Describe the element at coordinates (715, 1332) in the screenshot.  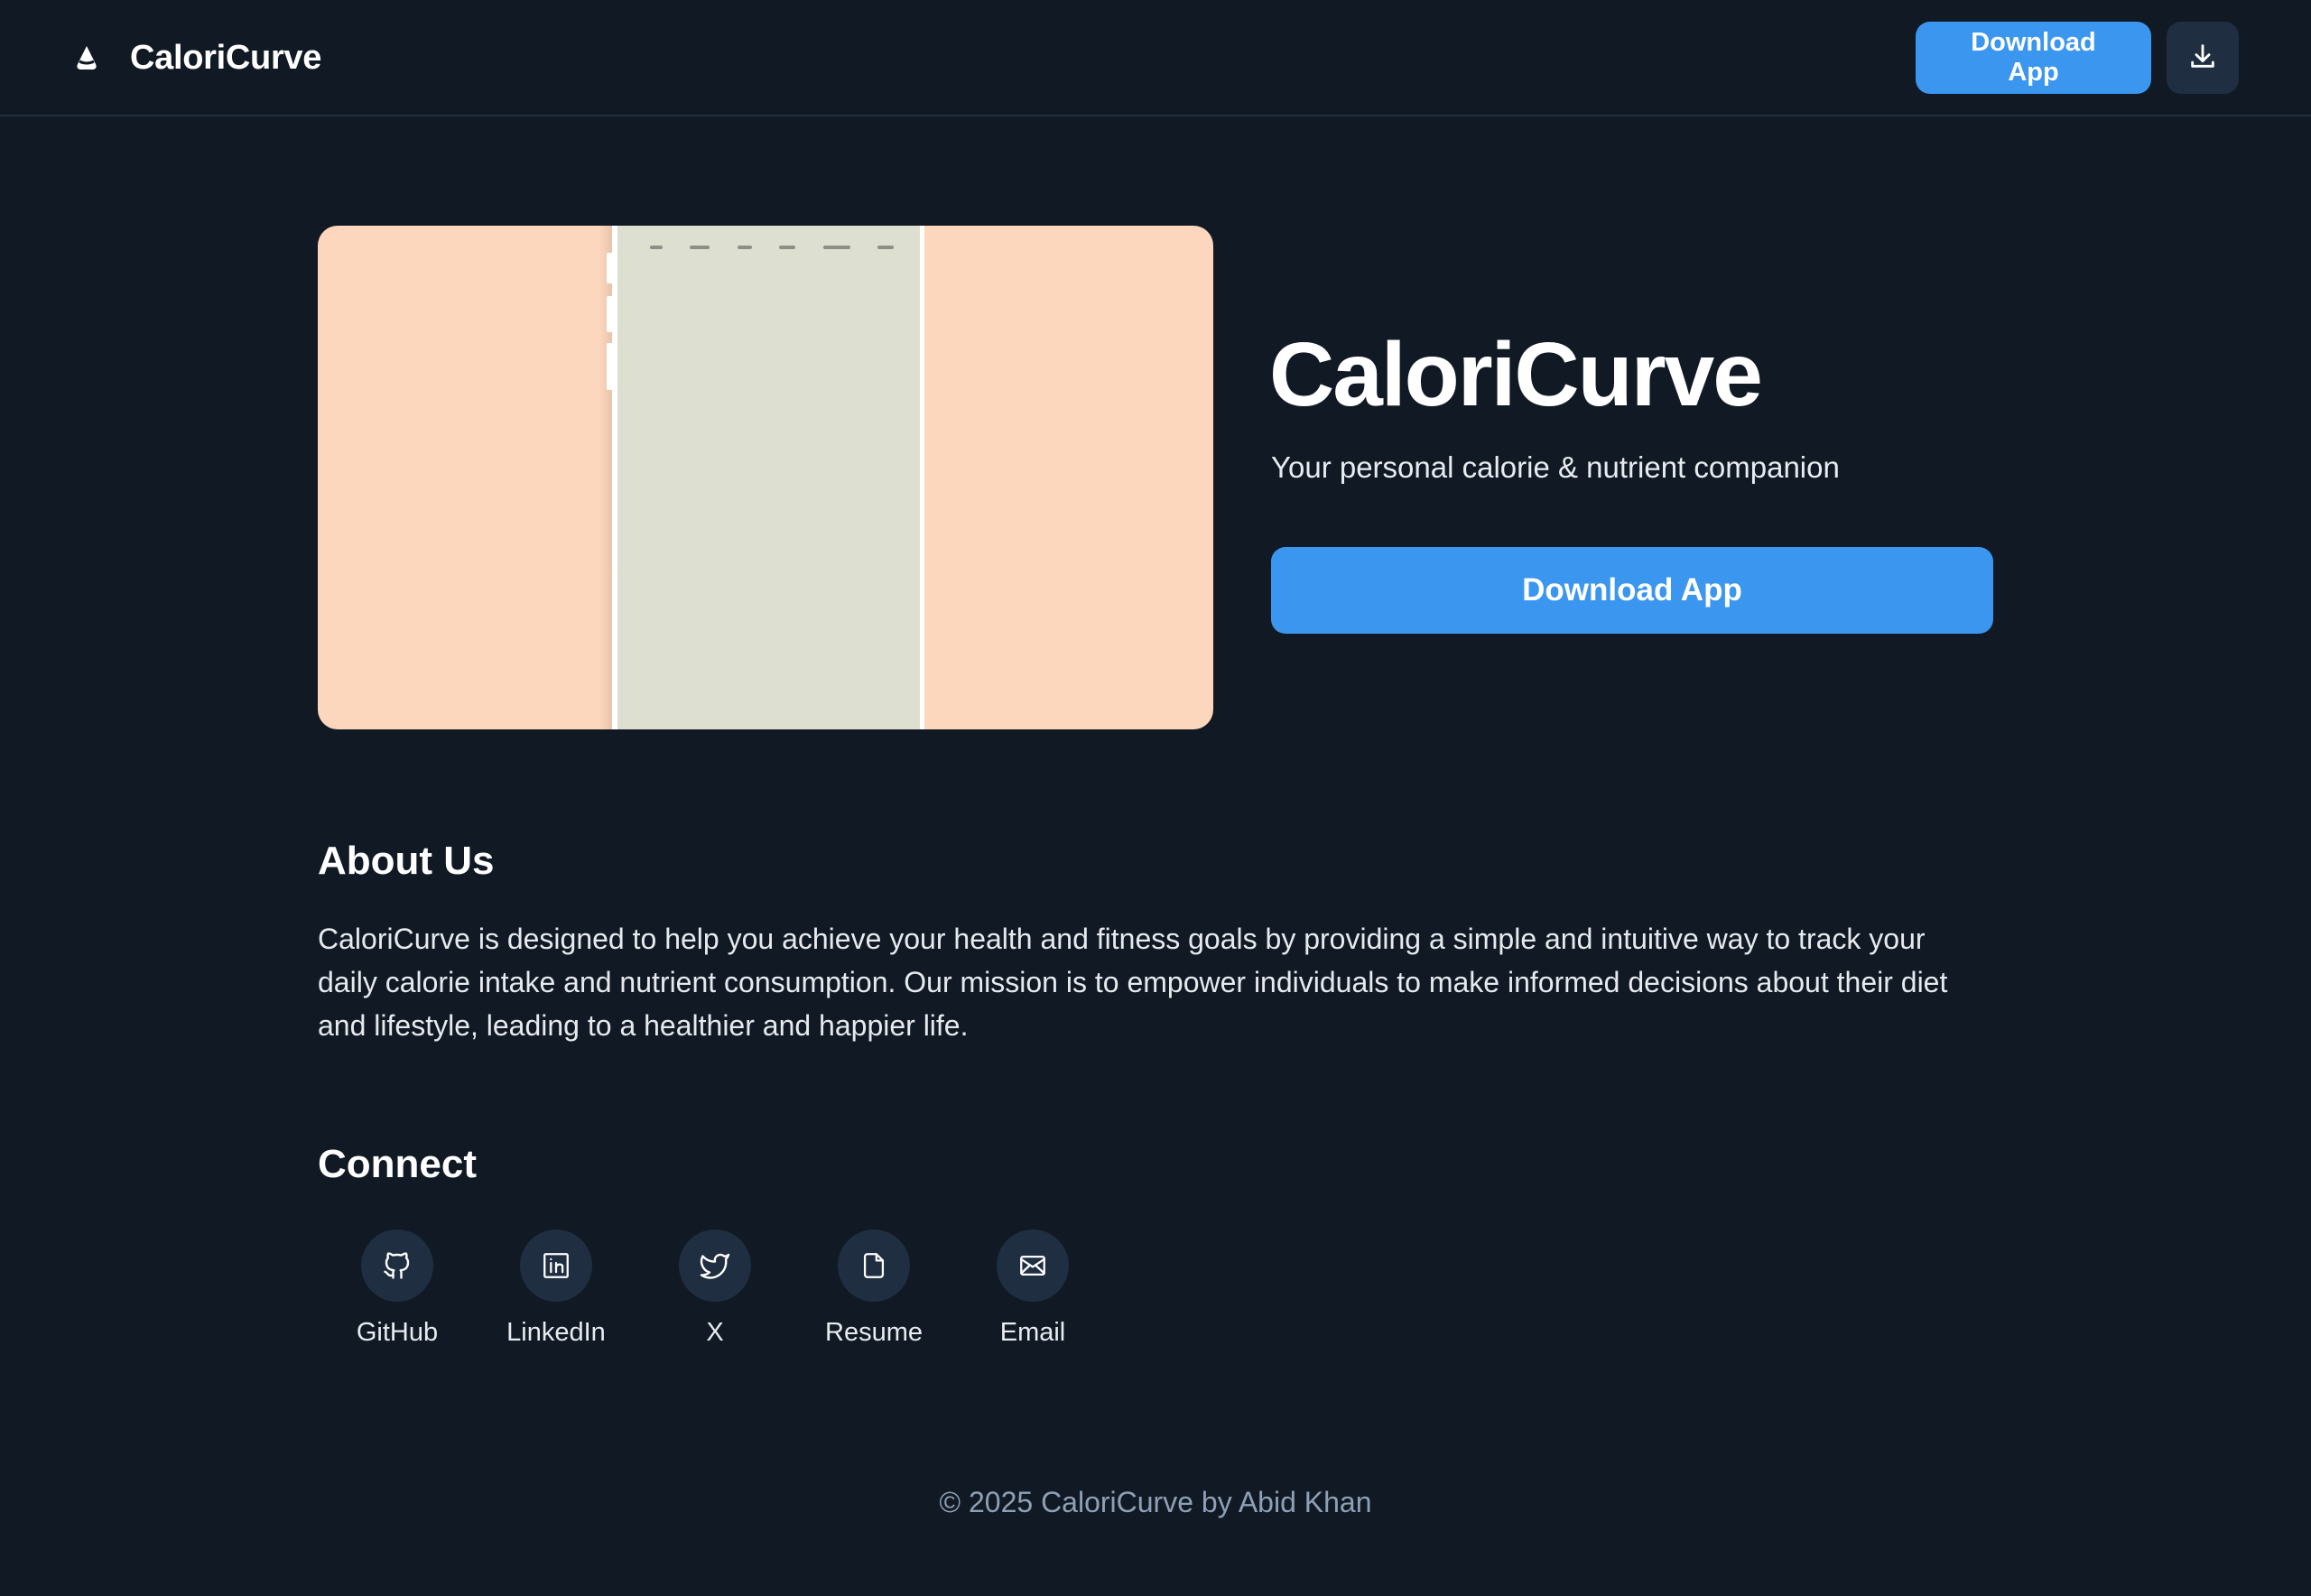
I see `connect-label: X` at that location.